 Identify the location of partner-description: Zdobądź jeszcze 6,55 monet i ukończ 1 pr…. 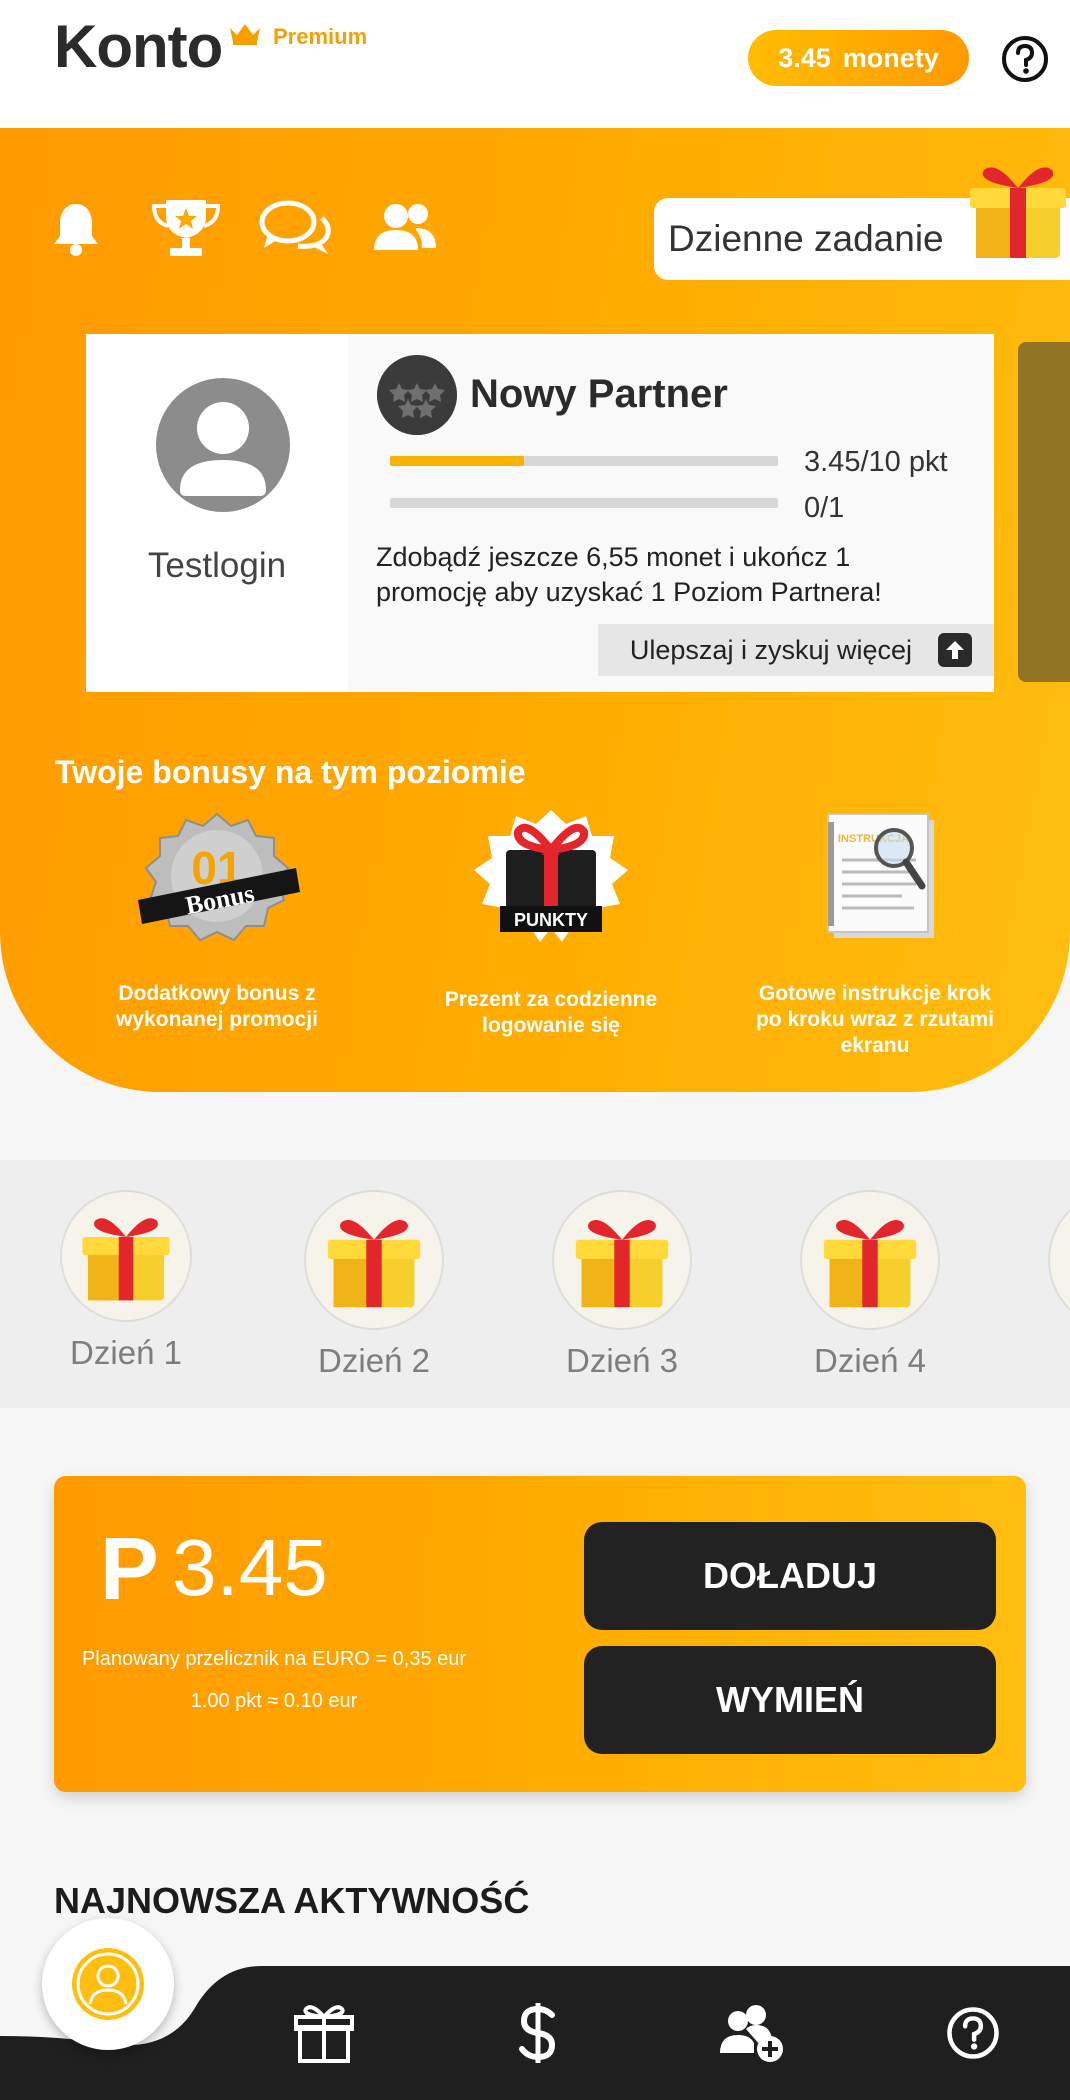
(629, 574).